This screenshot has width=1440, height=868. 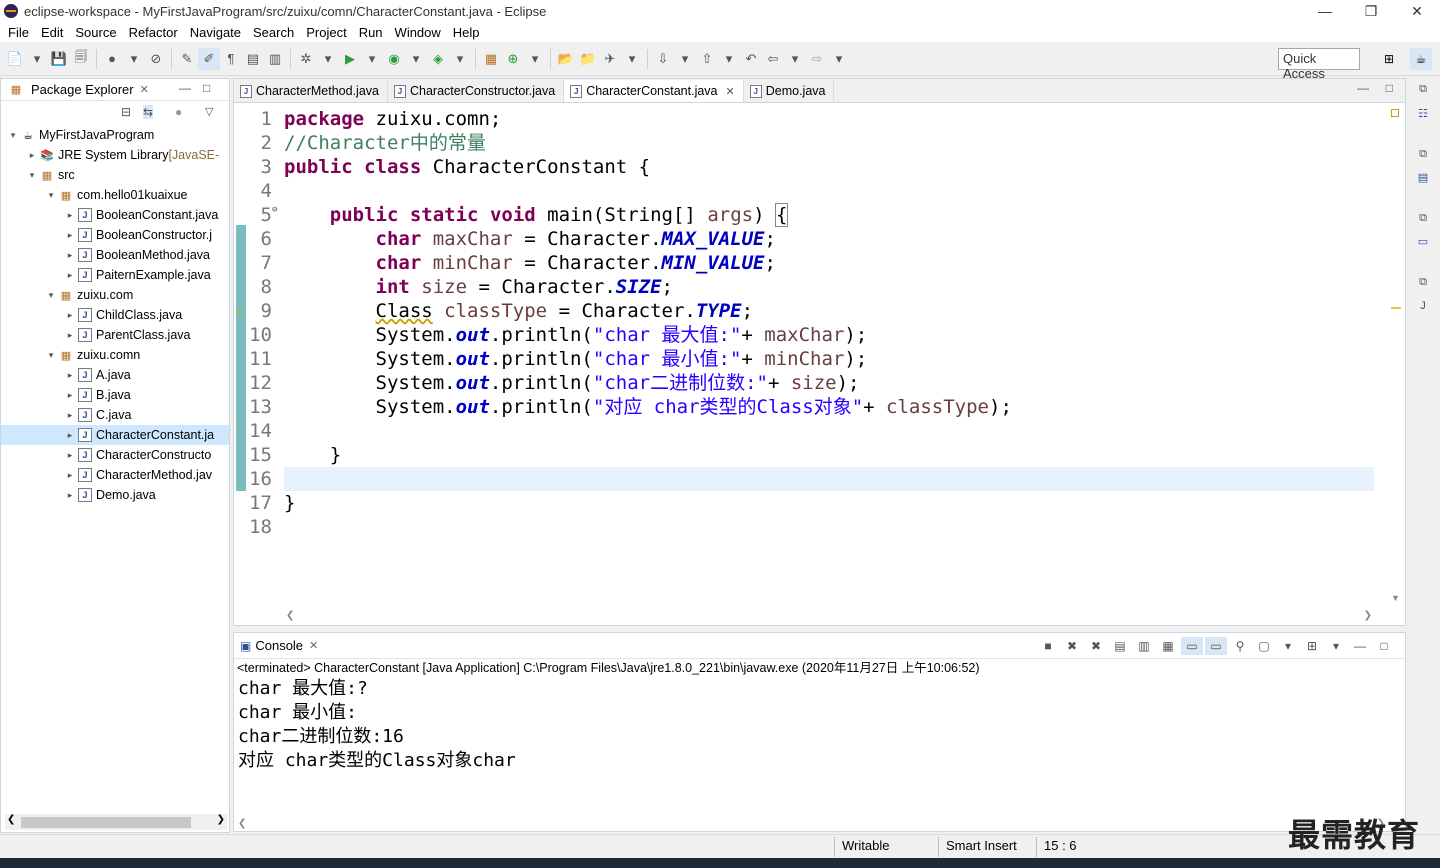 What do you see at coordinates (115, 315) in the screenshot?
I see `tree-item: ▸ J ChildClass.java` at bounding box center [115, 315].